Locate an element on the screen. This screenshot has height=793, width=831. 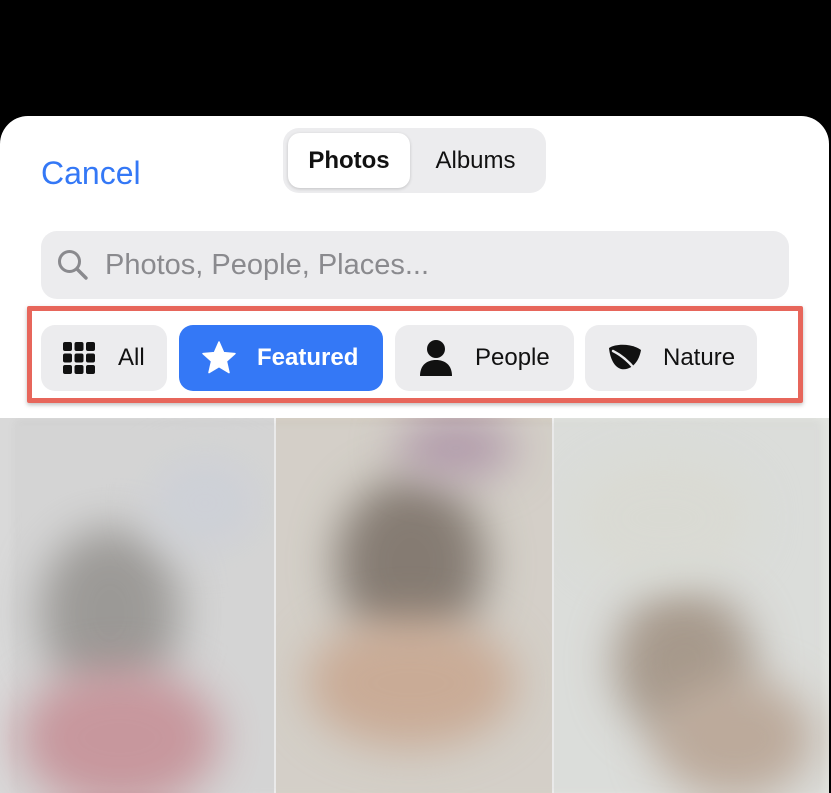
leaf-icon is located at coordinates (625, 358).